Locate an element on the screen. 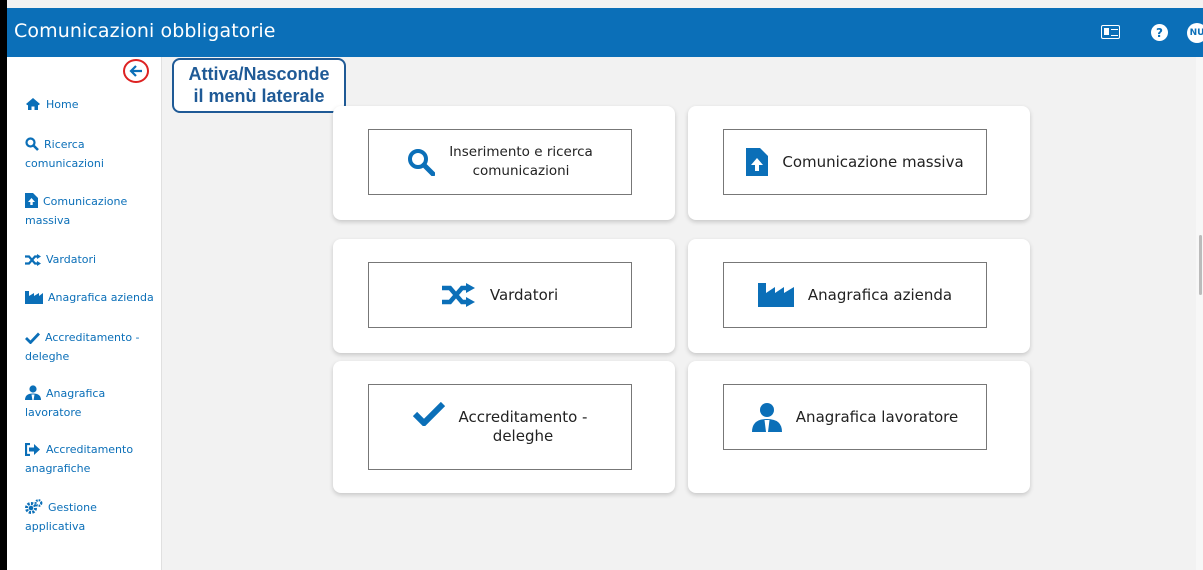 Image resolution: width=1203 pixels, height=570 pixels. sidebar-item-label: Anagrafica is located at coordinates (76, 393).